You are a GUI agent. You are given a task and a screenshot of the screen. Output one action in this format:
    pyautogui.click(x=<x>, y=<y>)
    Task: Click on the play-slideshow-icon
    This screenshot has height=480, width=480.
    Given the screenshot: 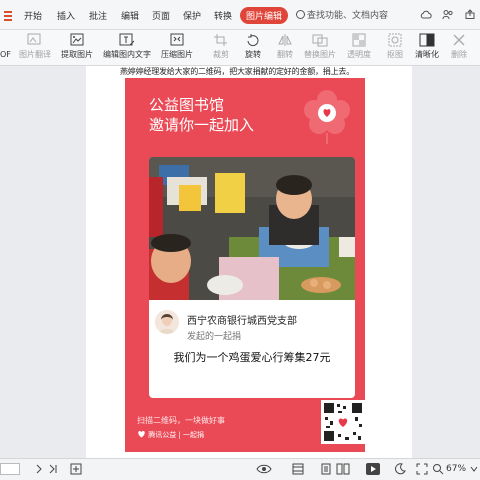 What is the action you would take?
    pyautogui.click(x=373, y=469)
    